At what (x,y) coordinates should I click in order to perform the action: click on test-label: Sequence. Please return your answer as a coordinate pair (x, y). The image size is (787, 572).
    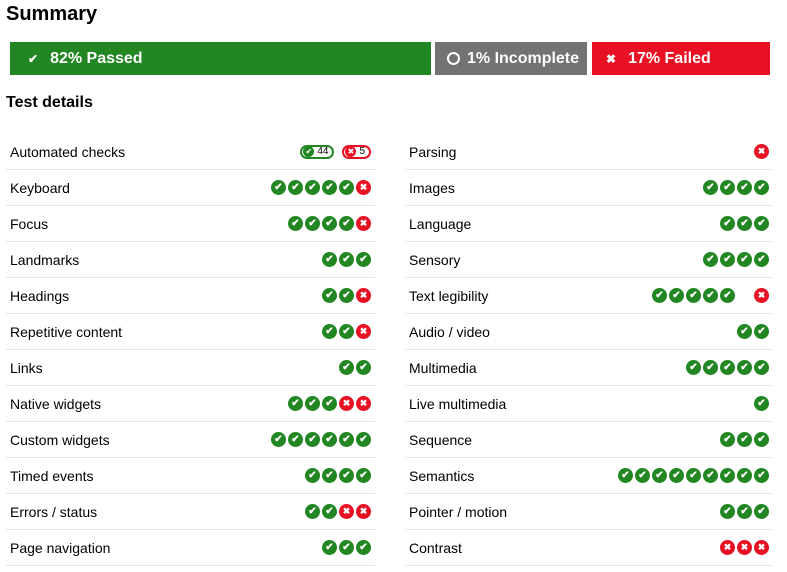
    Looking at the image, I should click on (441, 439).